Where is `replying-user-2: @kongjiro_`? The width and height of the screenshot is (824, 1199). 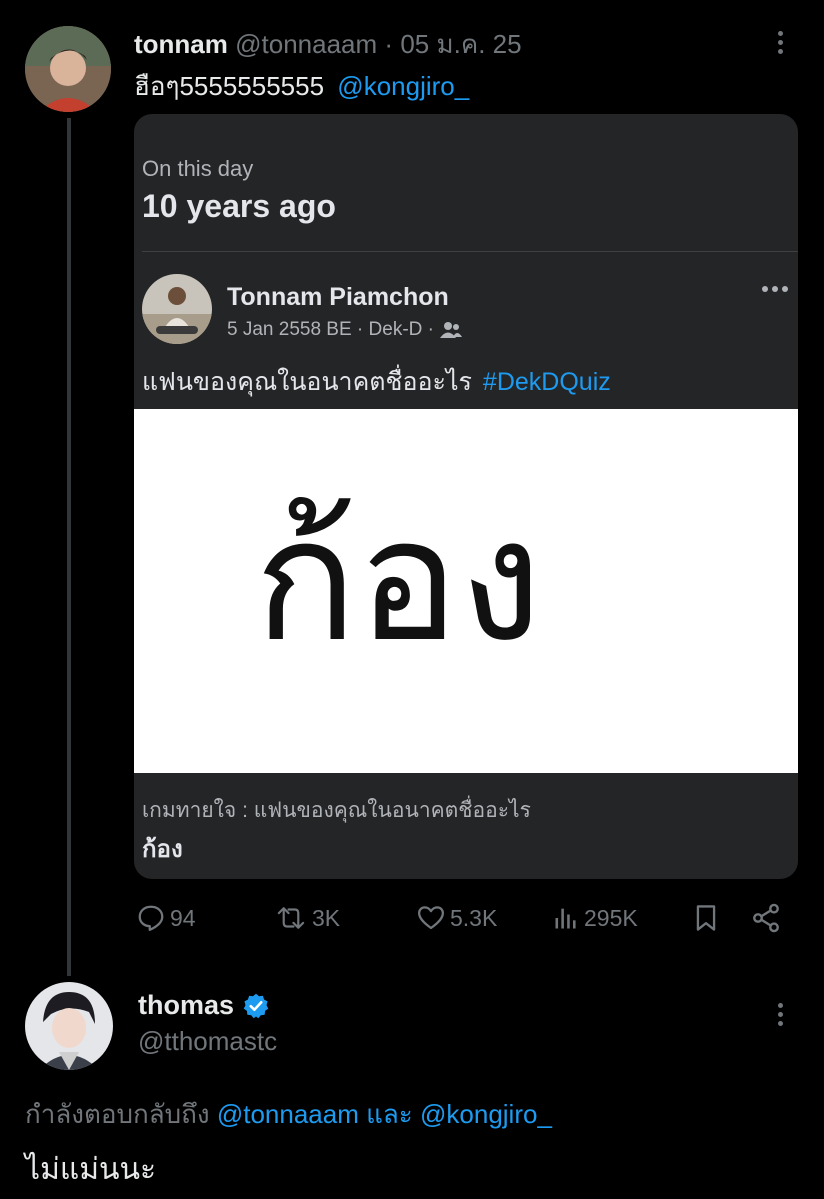
replying-user-2: @kongjiro_ is located at coordinates (486, 1114).